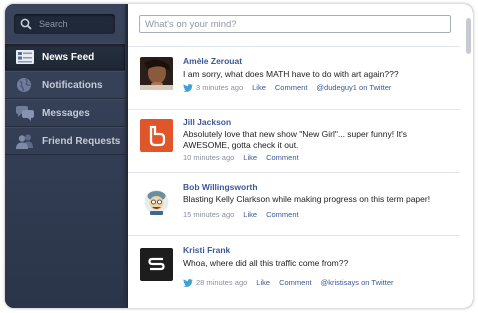 Image resolution: width=478 pixels, height=313 pixels. Describe the element at coordinates (220, 187) in the screenshot. I see `post-author: Bob Willingsworth` at that location.